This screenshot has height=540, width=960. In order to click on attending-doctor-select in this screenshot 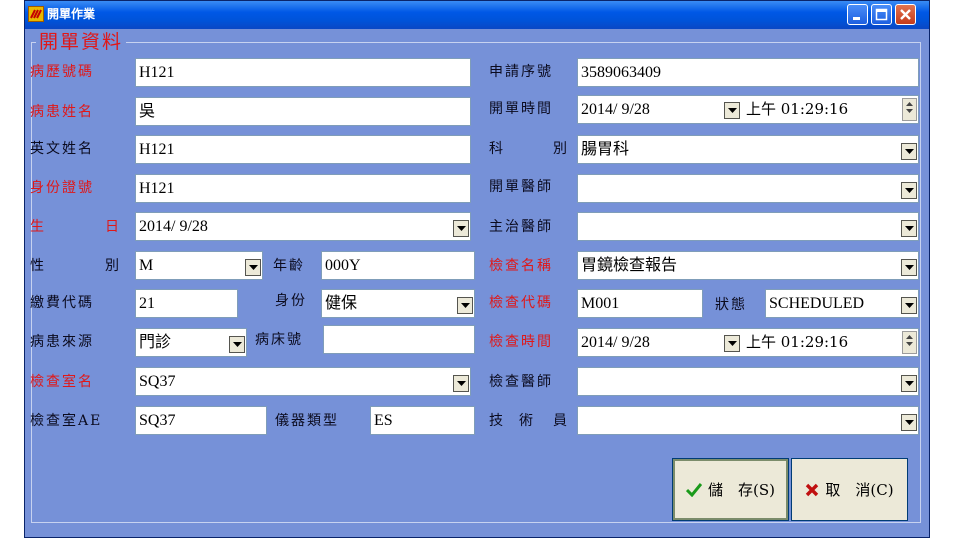, I will do `click(748, 226)`.